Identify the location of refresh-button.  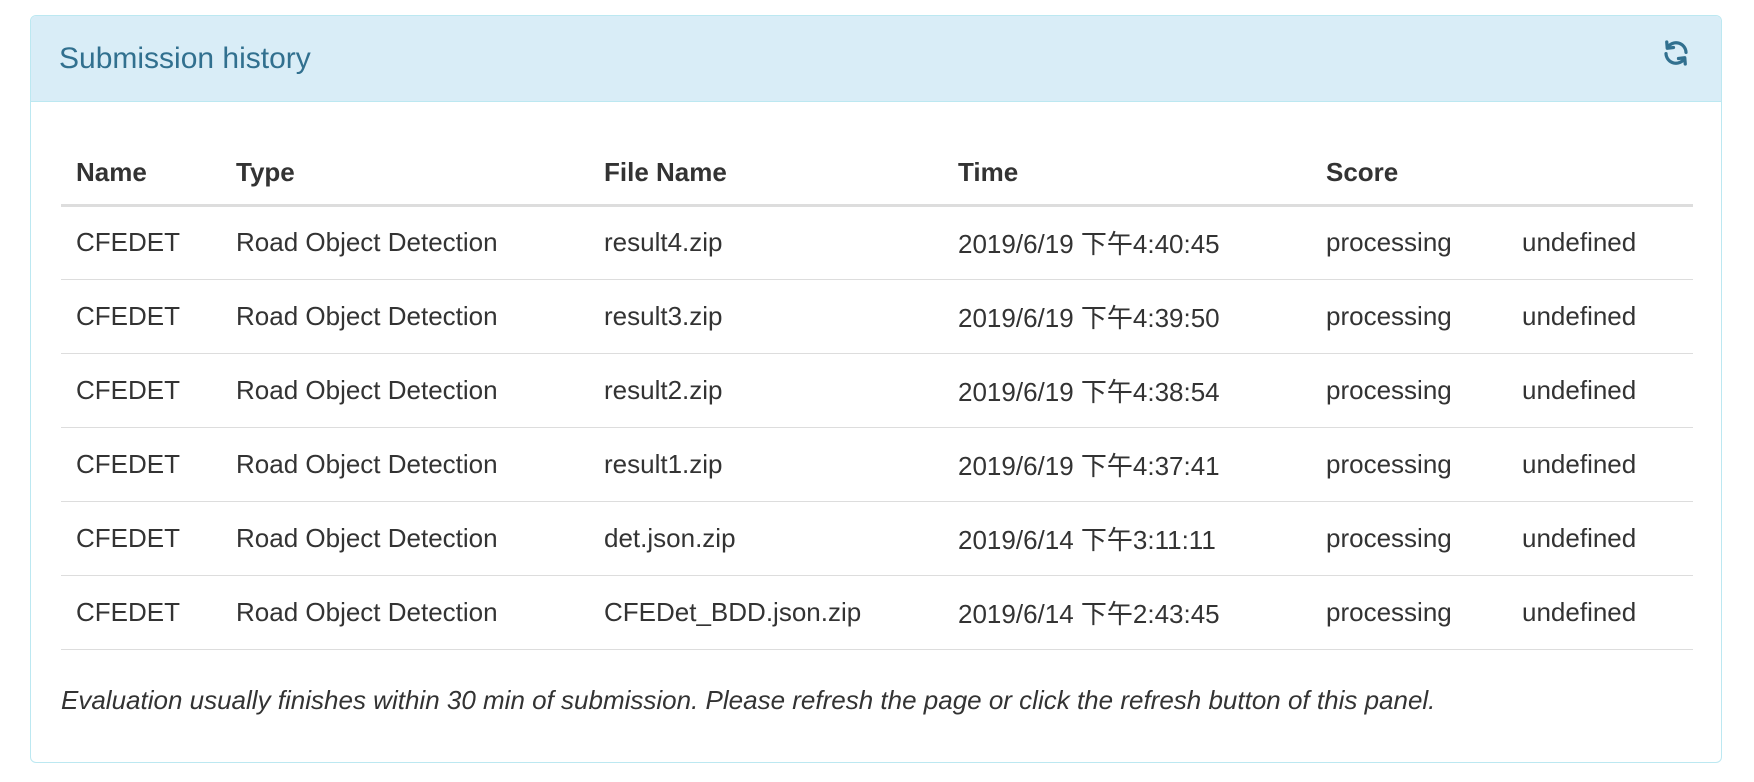
(1676, 53).